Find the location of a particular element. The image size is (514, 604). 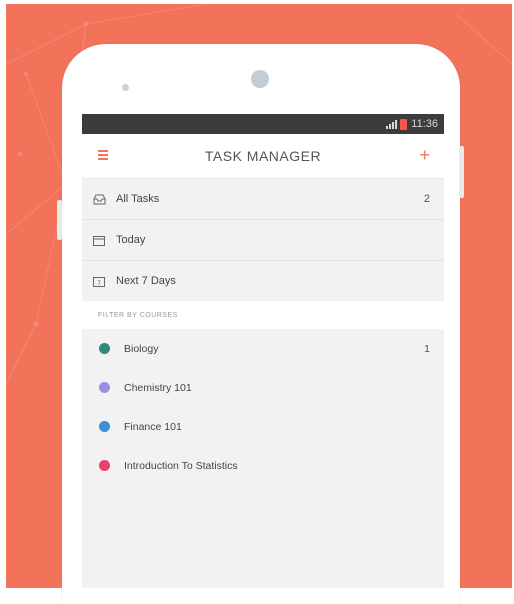

phone-side-button-left is located at coordinates (59, 220).